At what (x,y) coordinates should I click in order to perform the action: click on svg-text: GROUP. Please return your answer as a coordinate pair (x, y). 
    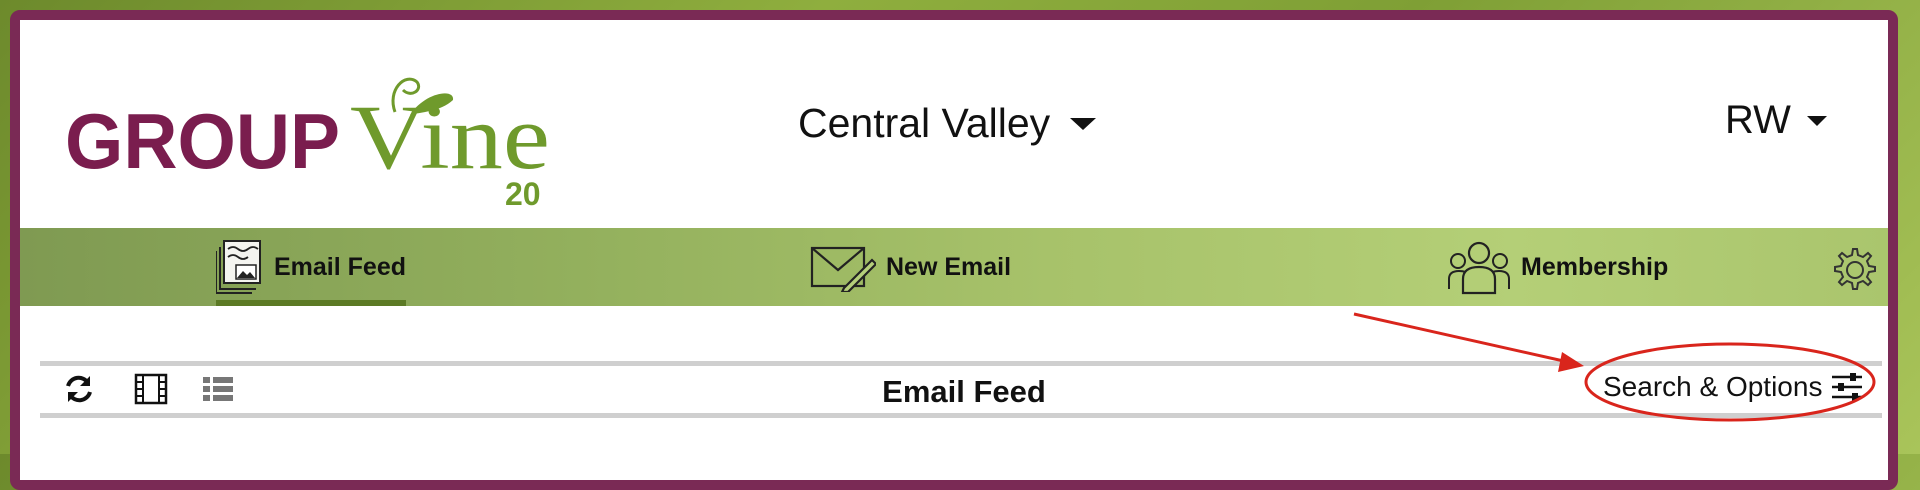
    Looking at the image, I should click on (202, 141).